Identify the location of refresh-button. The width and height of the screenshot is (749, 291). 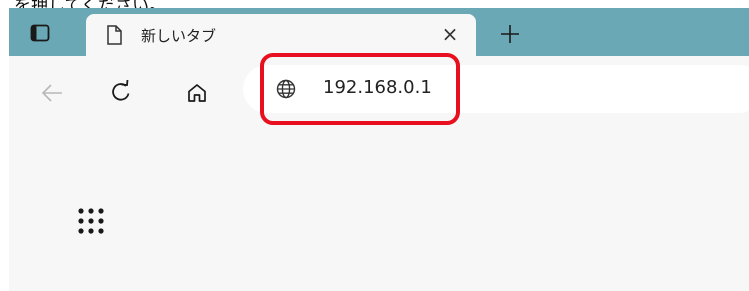
(121, 92).